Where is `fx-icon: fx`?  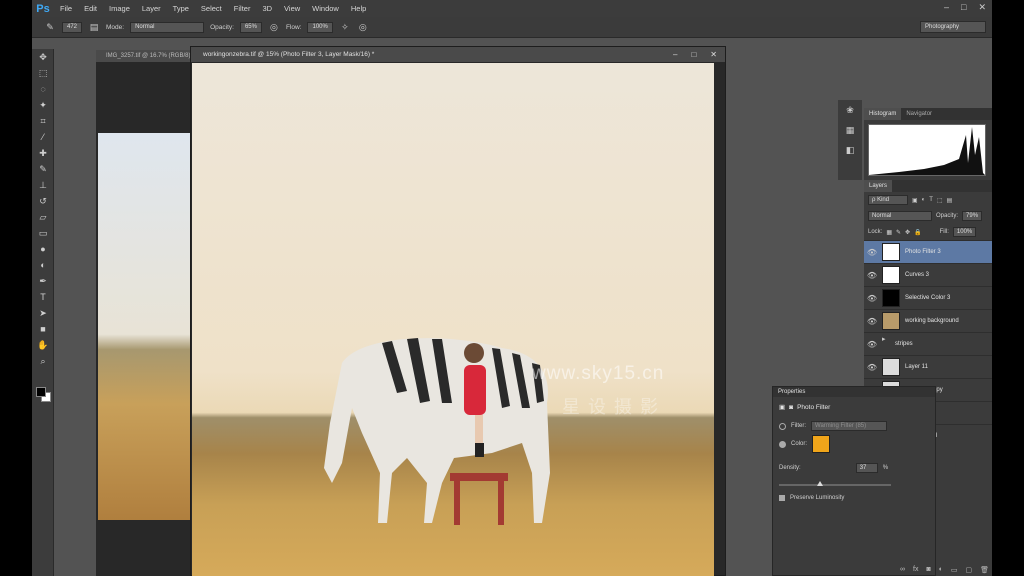 fx-icon: fx is located at coordinates (915, 570).